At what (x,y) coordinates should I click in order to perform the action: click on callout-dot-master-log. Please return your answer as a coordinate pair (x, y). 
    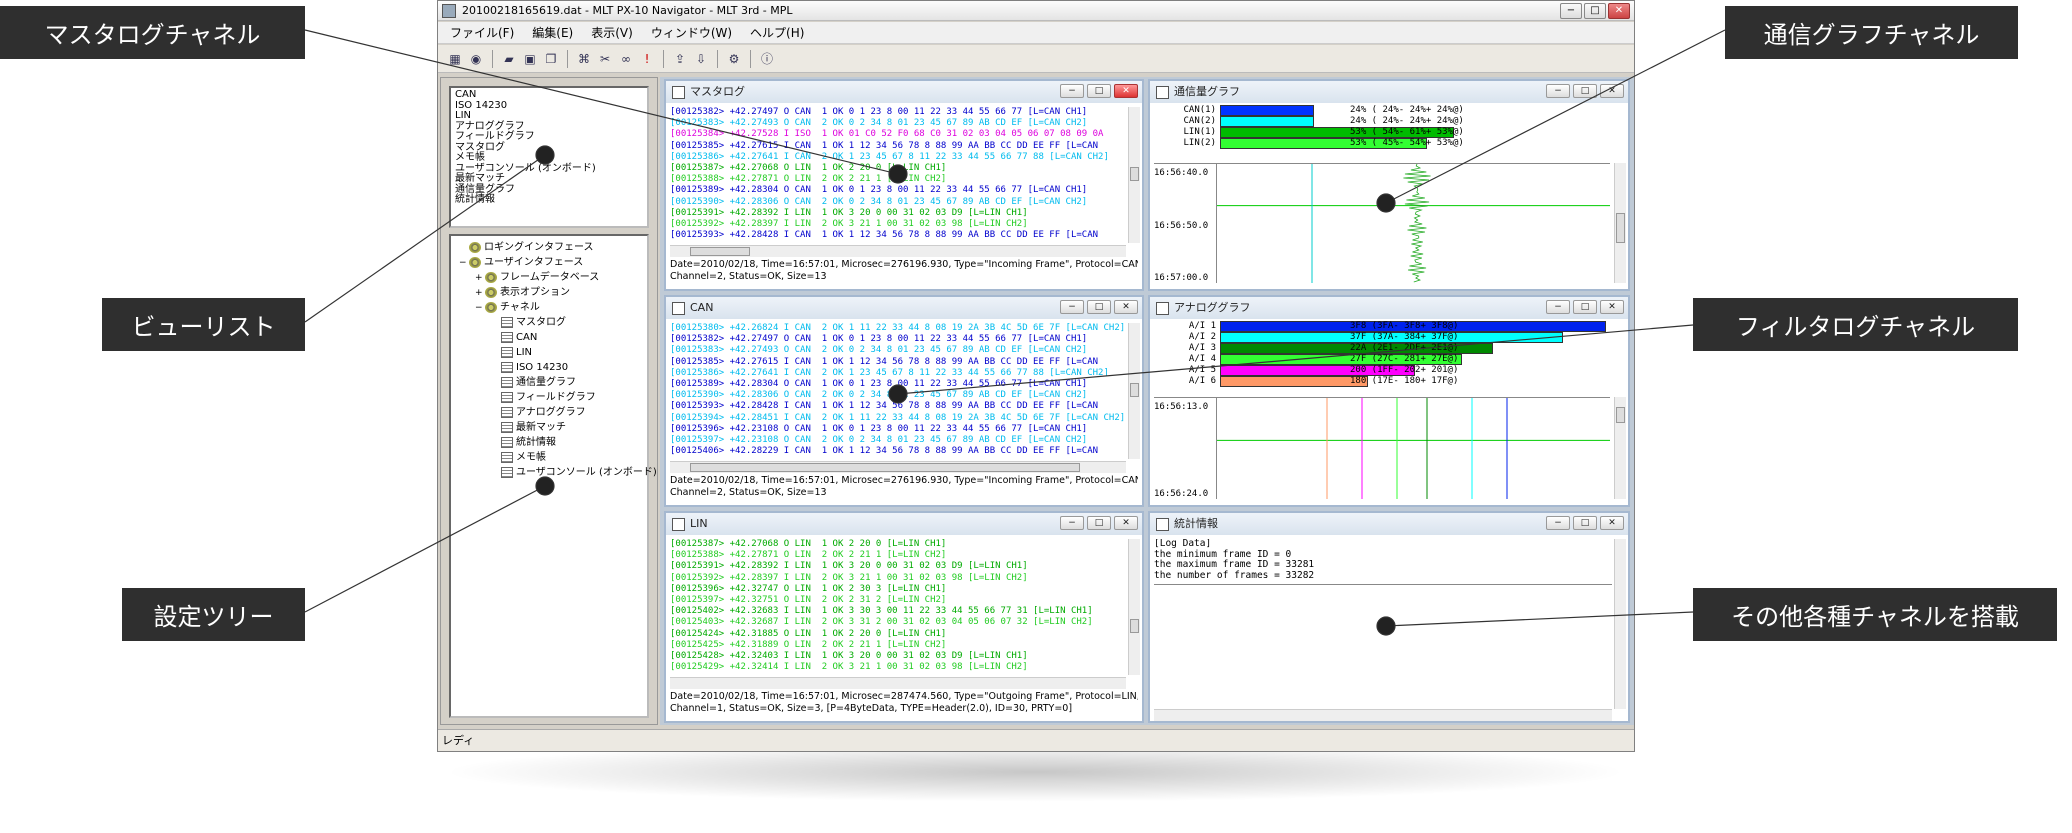
    Looking at the image, I should click on (898, 174).